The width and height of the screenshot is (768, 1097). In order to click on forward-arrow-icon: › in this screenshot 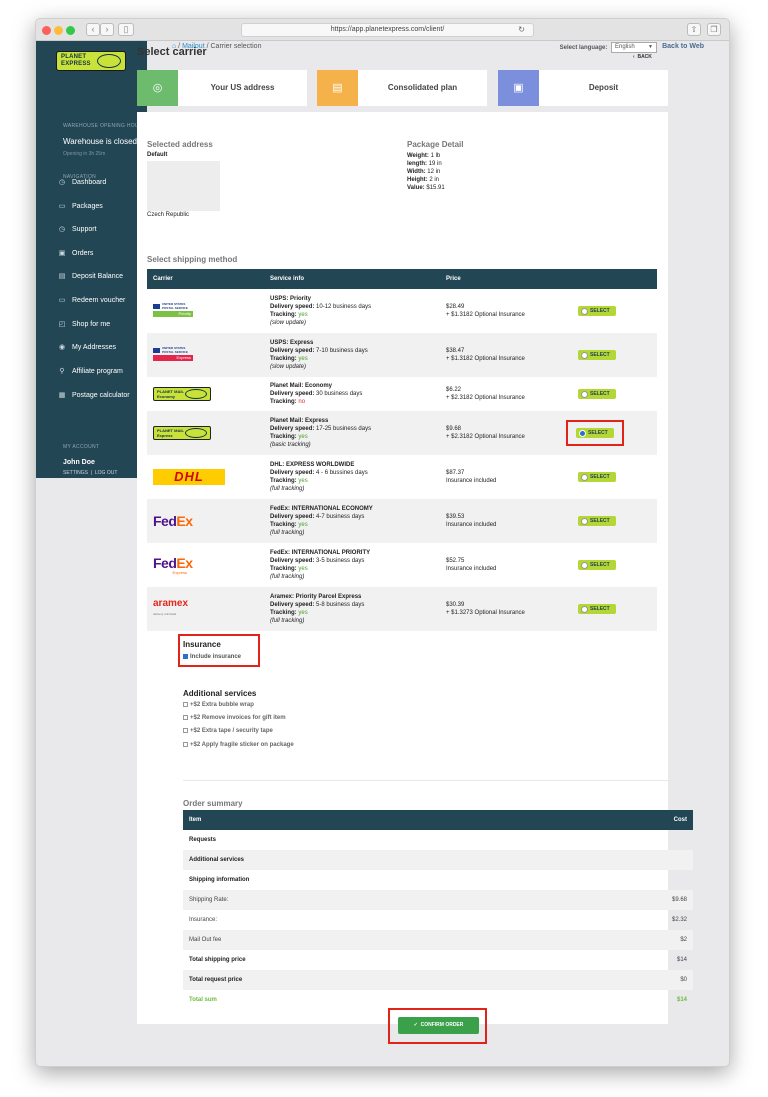, I will do `click(107, 29)`.